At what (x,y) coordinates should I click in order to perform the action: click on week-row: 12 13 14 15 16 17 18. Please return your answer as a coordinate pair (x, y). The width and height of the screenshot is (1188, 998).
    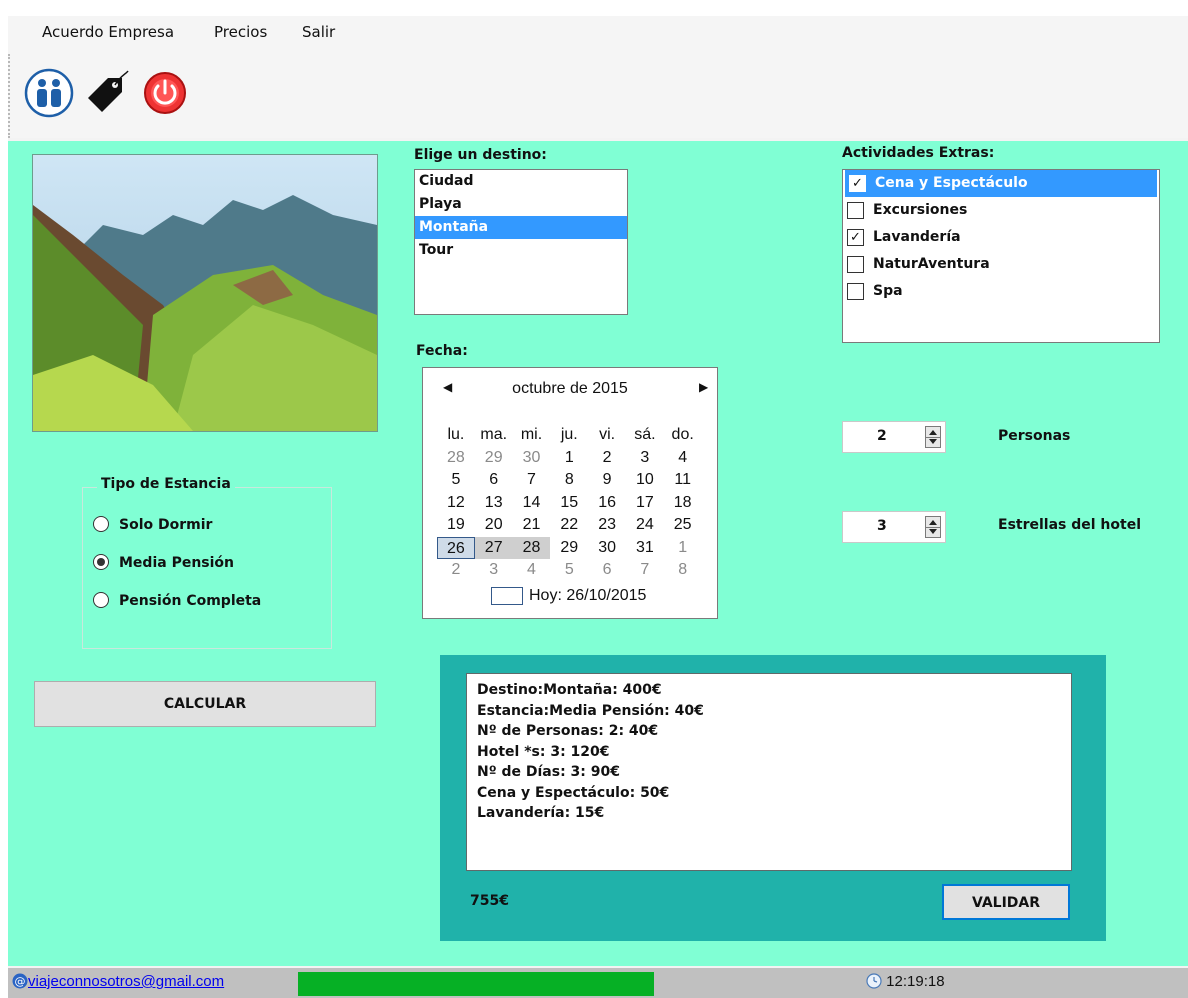
    Looking at the image, I should click on (569, 503).